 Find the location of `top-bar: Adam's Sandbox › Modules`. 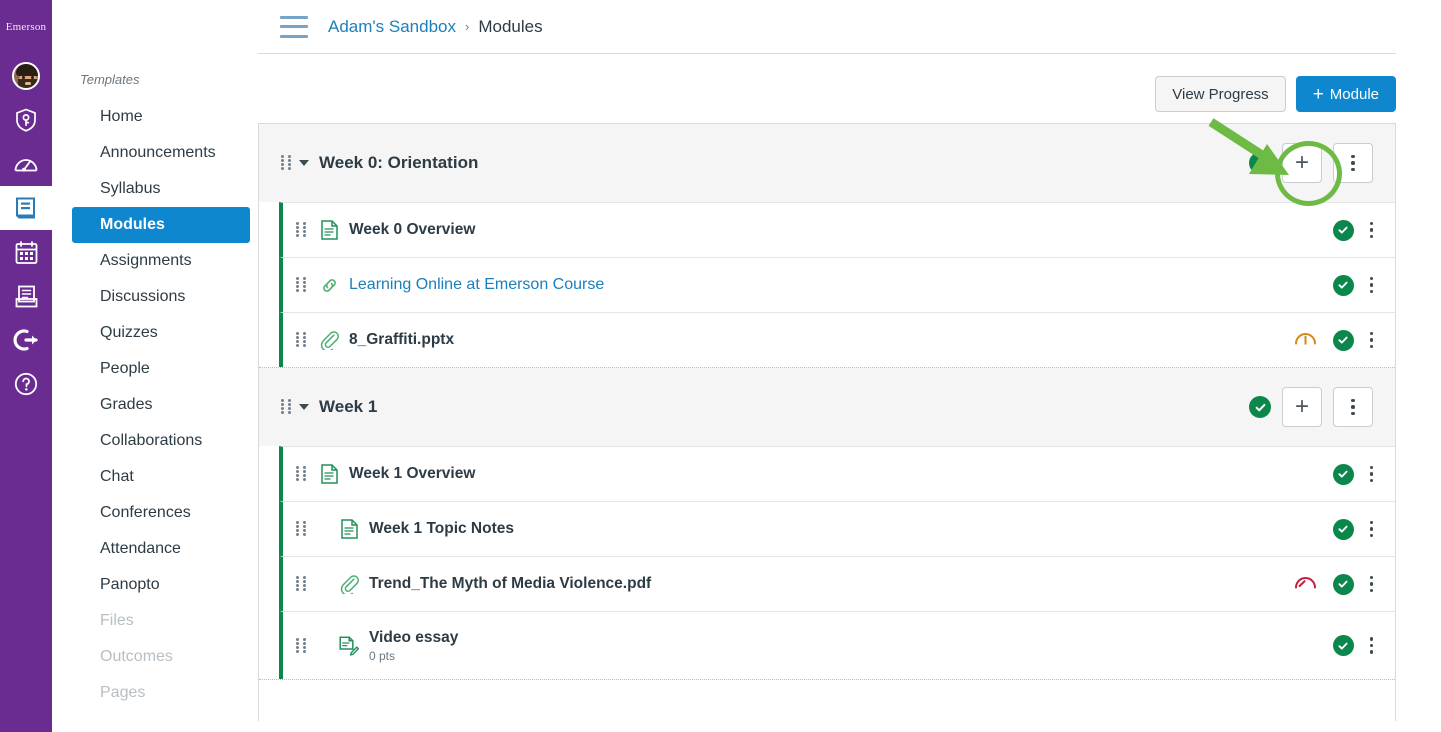

top-bar: Adam's Sandbox › Modules is located at coordinates (827, 27).